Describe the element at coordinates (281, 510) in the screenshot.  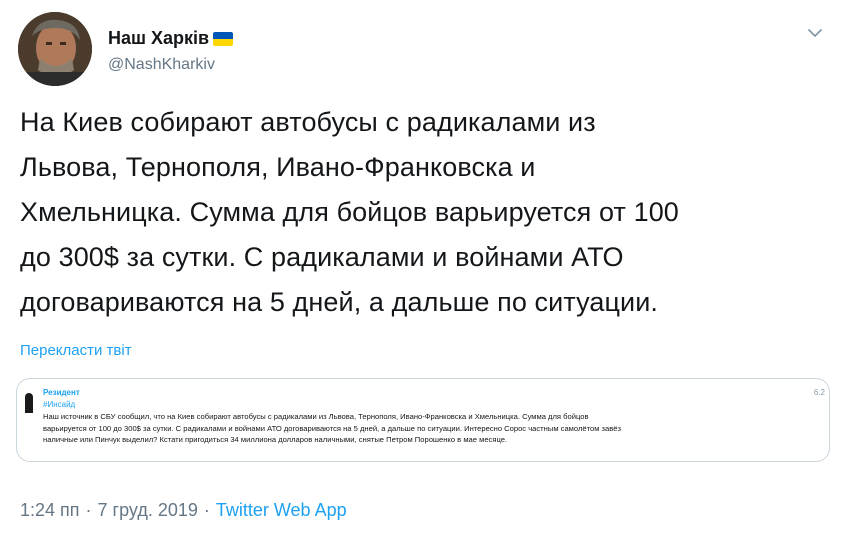
I see `tweet-source-link: Twitter Web App` at that location.